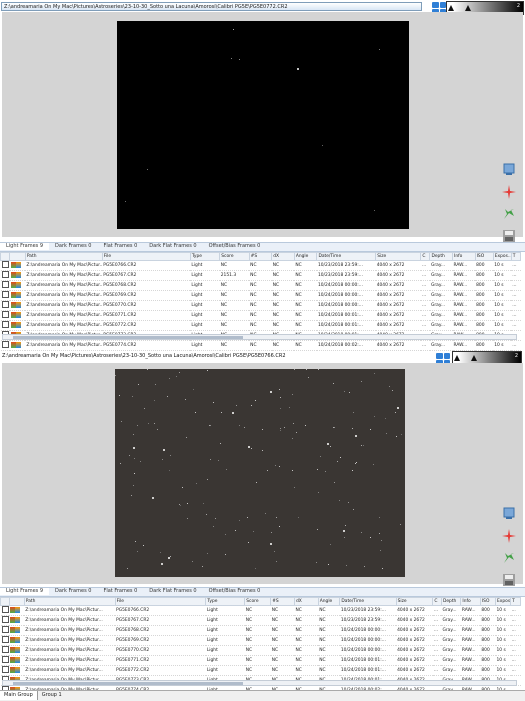 The width and height of the screenshot is (525, 701). Describe the element at coordinates (502, 325) in the screenshot. I see `table-cell: 10 s` at that location.